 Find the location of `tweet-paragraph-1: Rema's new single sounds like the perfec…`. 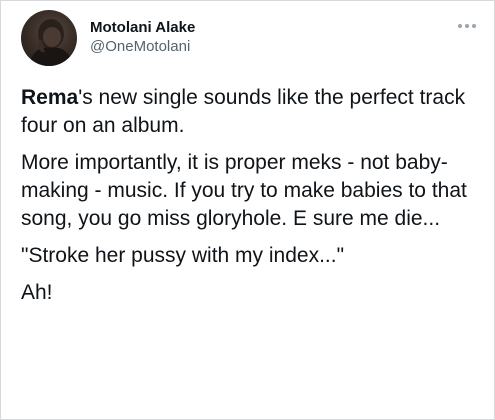

tweet-paragraph-1: Rema's new single sounds like the perfec… is located at coordinates (251, 112).